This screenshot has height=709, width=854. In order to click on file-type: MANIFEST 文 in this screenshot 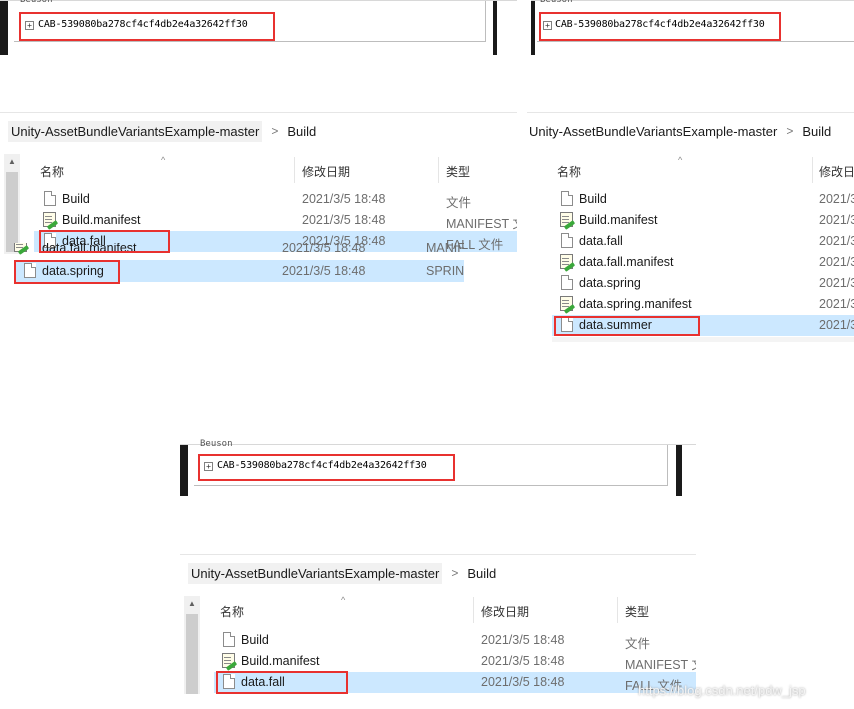, I will do `click(660, 665)`.